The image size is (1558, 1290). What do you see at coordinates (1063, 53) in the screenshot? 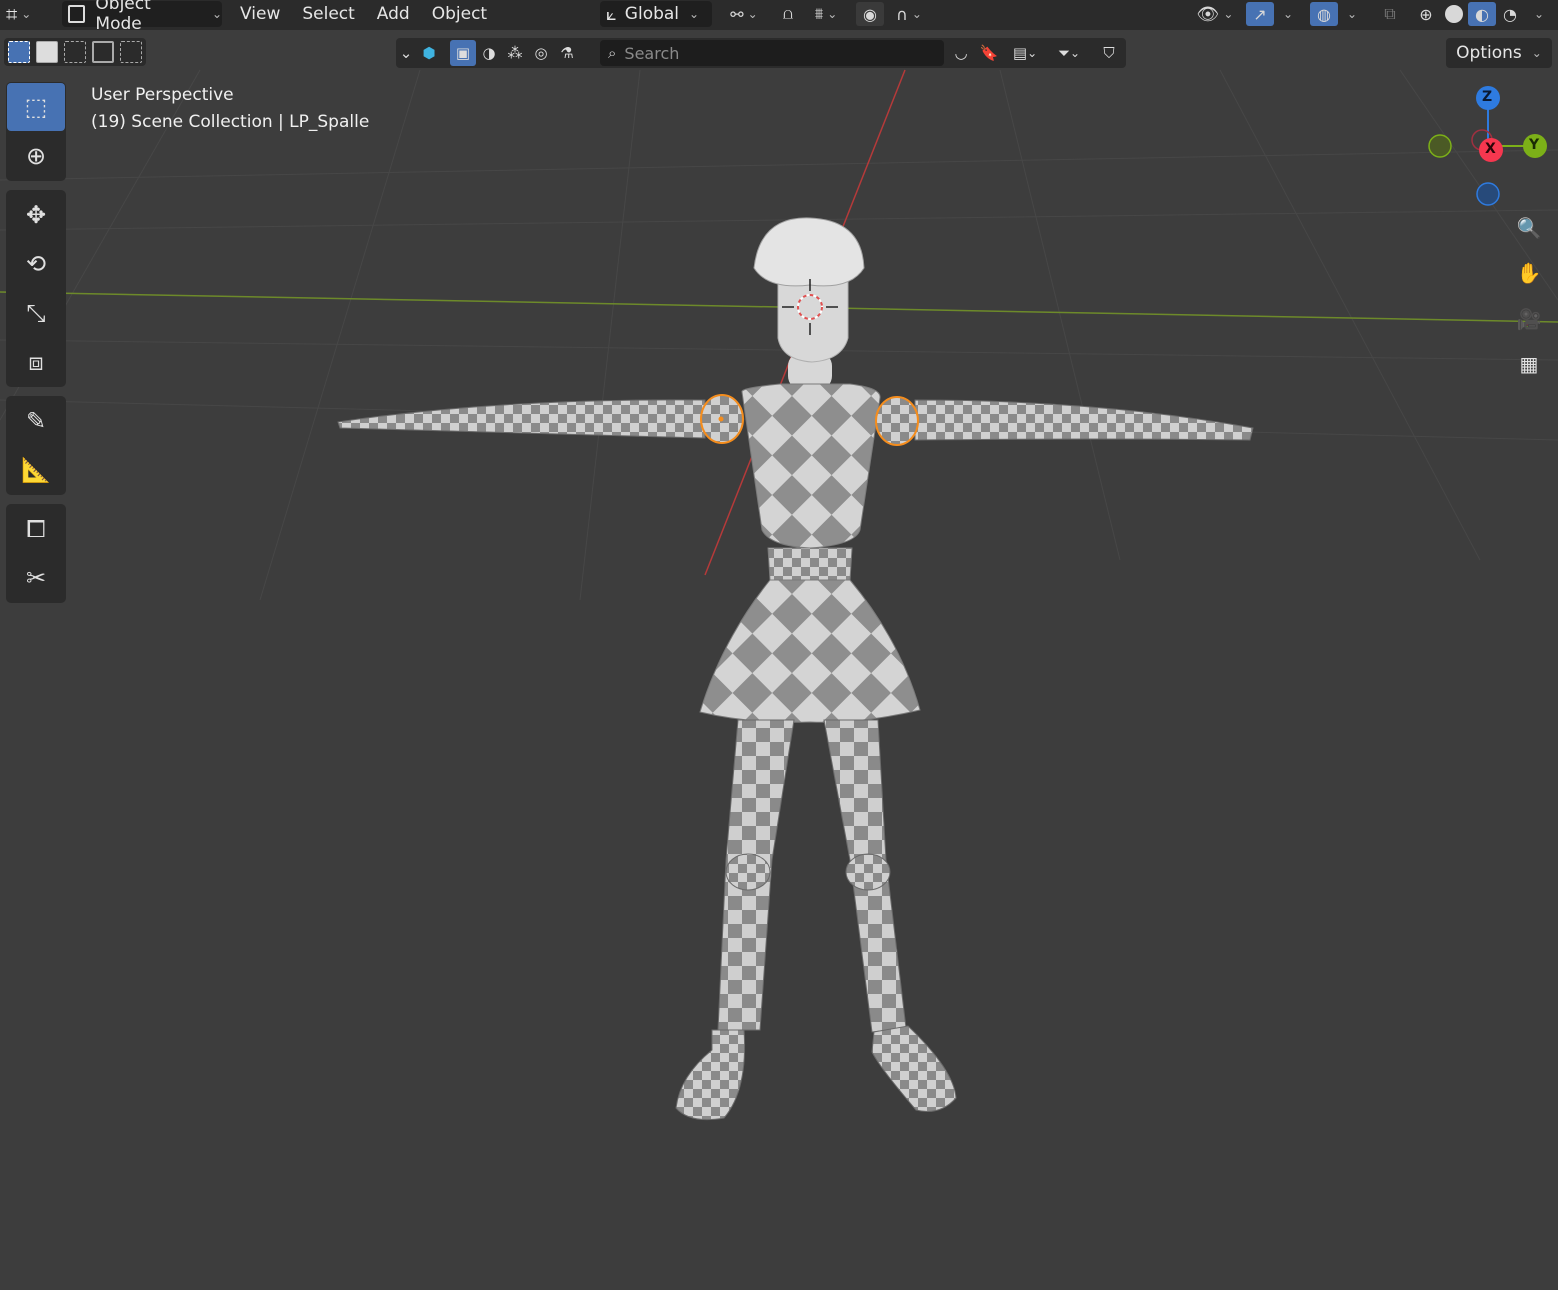
I see `funnel-icon: ⏷` at bounding box center [1063, 53].